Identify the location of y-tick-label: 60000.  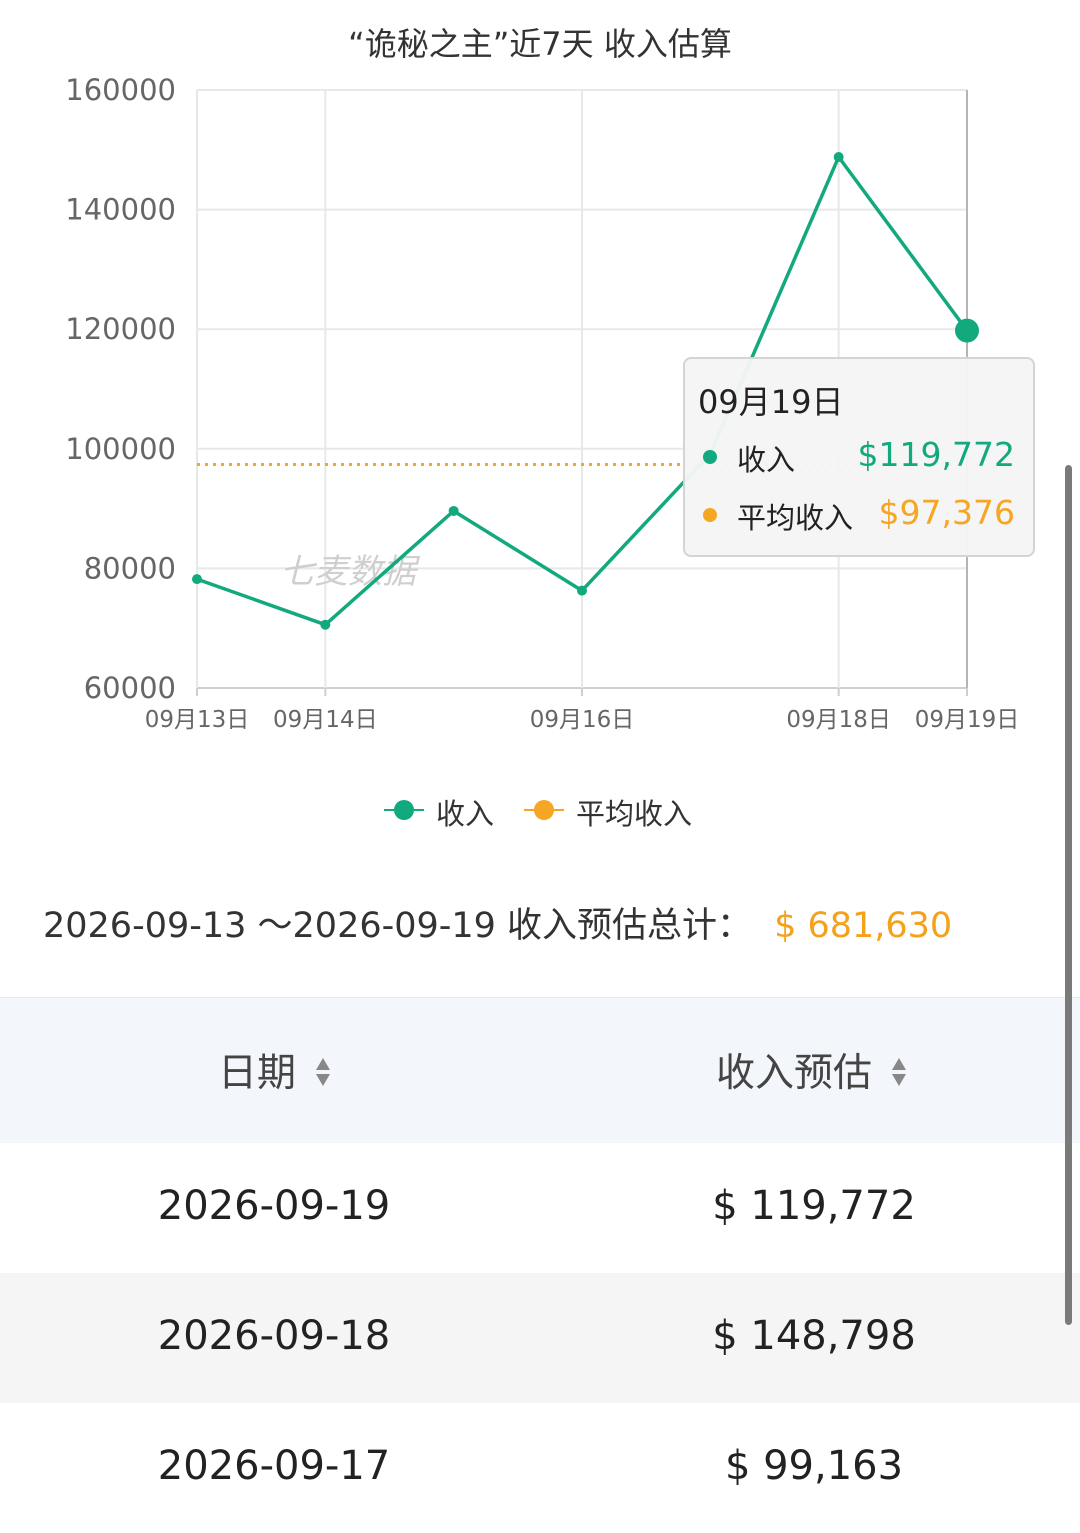
(130, 688).